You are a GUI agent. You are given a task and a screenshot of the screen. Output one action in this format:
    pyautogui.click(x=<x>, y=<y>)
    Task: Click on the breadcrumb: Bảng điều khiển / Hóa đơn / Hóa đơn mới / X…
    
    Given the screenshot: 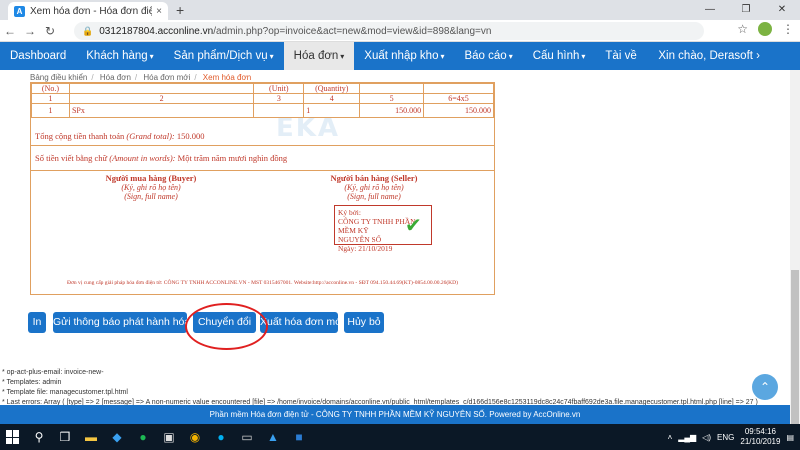 What is the action you would take?
    pyautogui.click(x=141, y=77)
    